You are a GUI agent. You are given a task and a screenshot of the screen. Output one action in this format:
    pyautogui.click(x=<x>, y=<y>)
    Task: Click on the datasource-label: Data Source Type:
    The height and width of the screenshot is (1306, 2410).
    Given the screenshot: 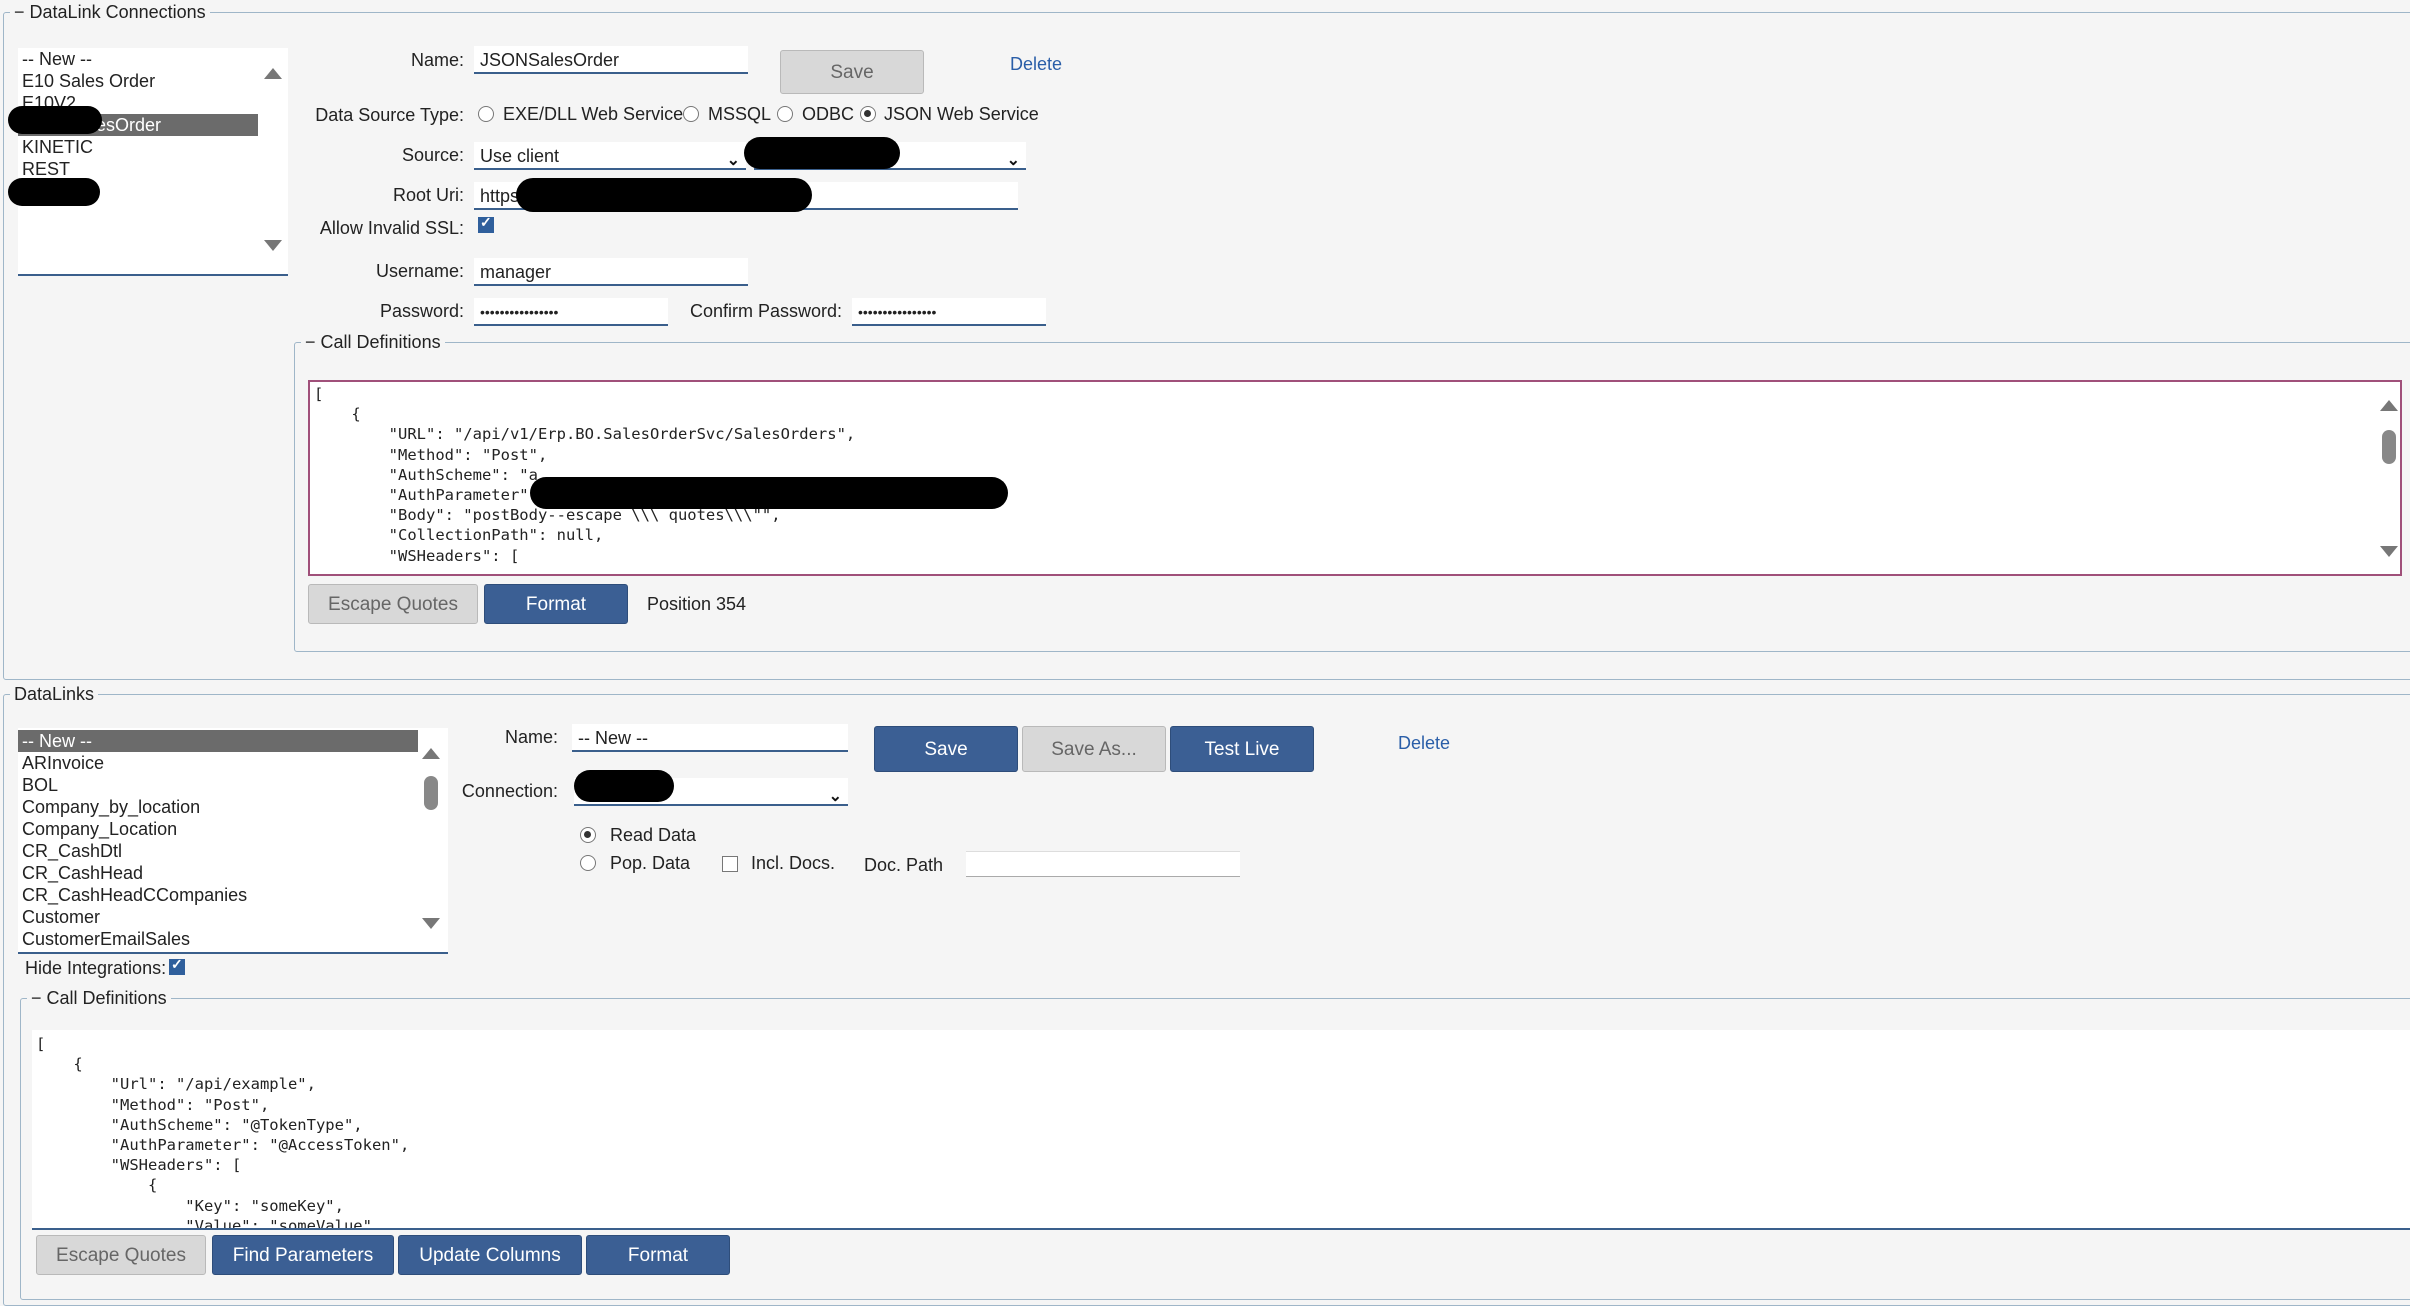 What is the action you would take?
    pyautogui.click(x=389, y=115)
    